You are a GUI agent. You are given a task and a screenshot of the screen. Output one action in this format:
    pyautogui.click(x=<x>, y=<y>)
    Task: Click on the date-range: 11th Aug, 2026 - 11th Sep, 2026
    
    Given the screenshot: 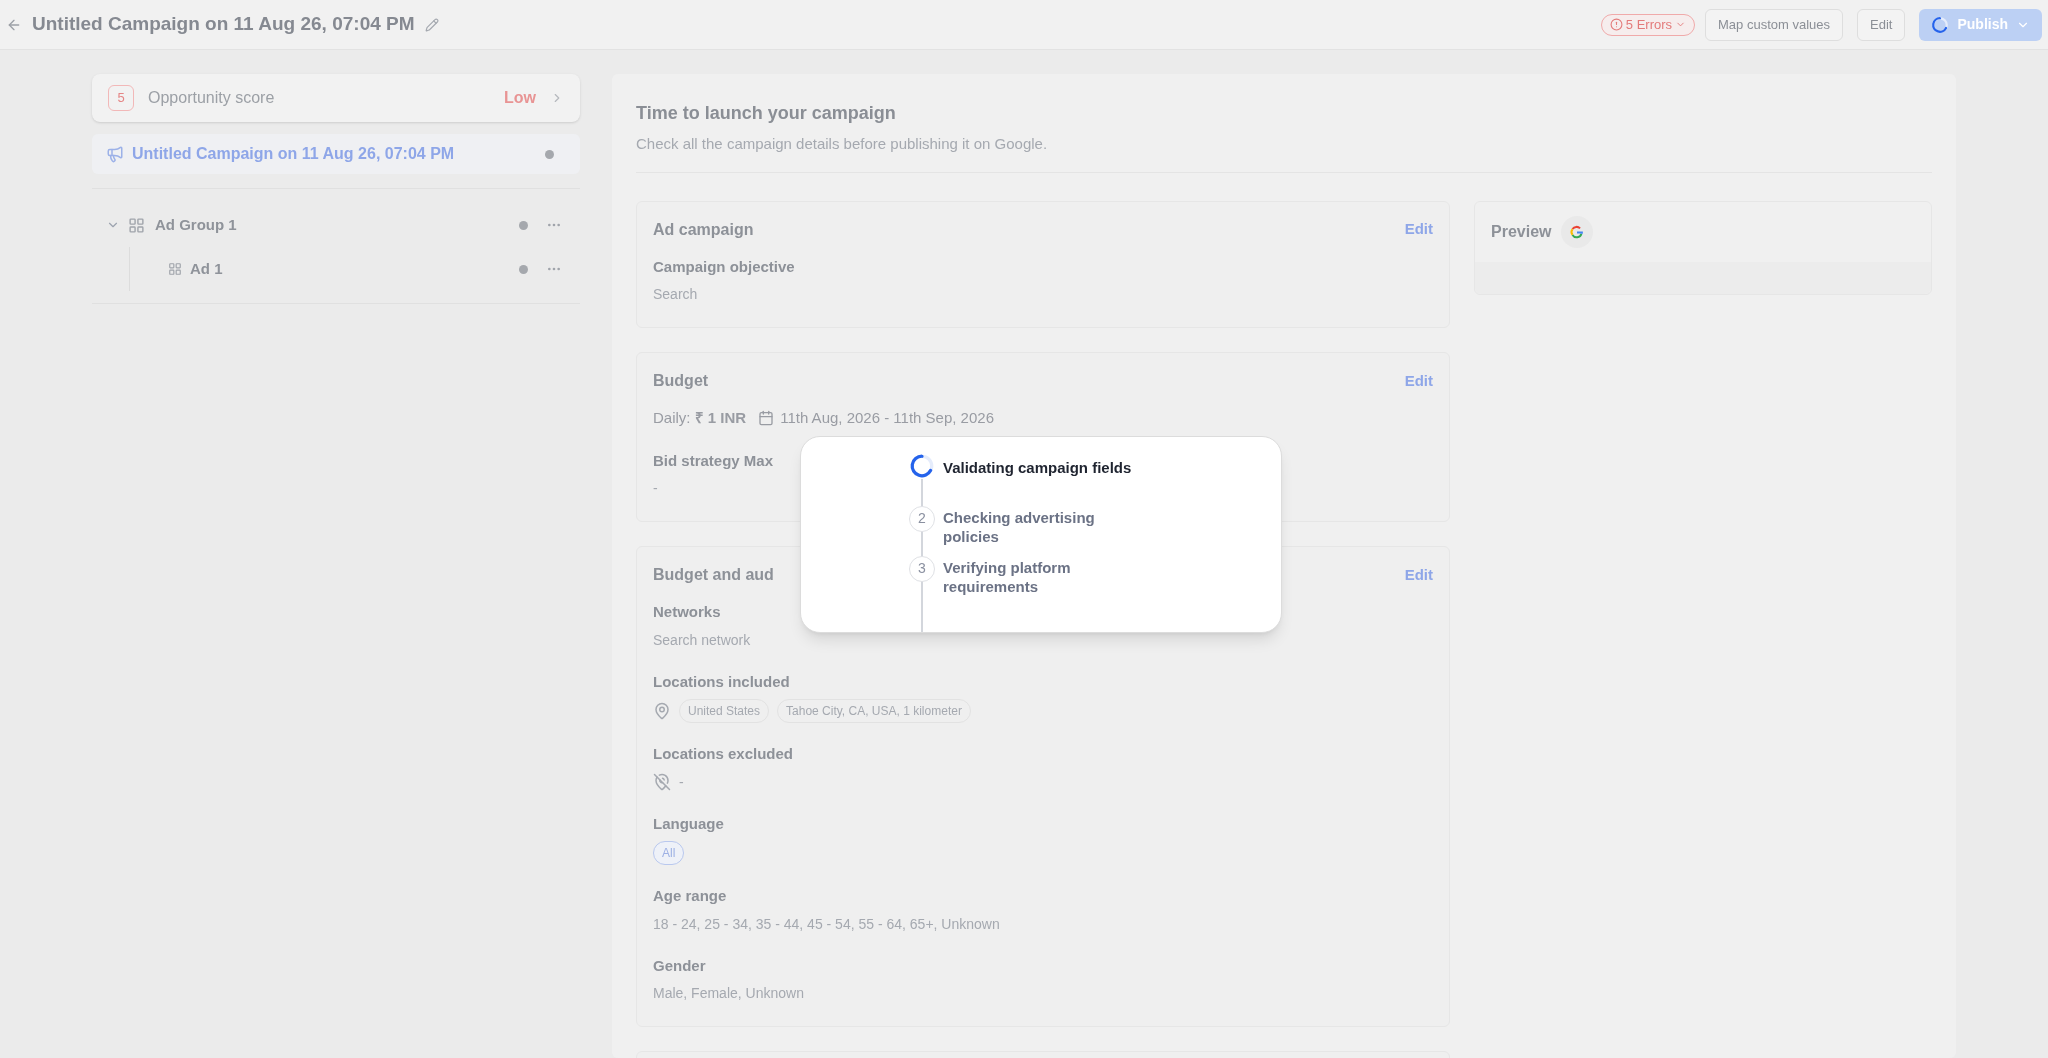 What is the action you would take?
    pyautogui.click(x=887, y=418)
    